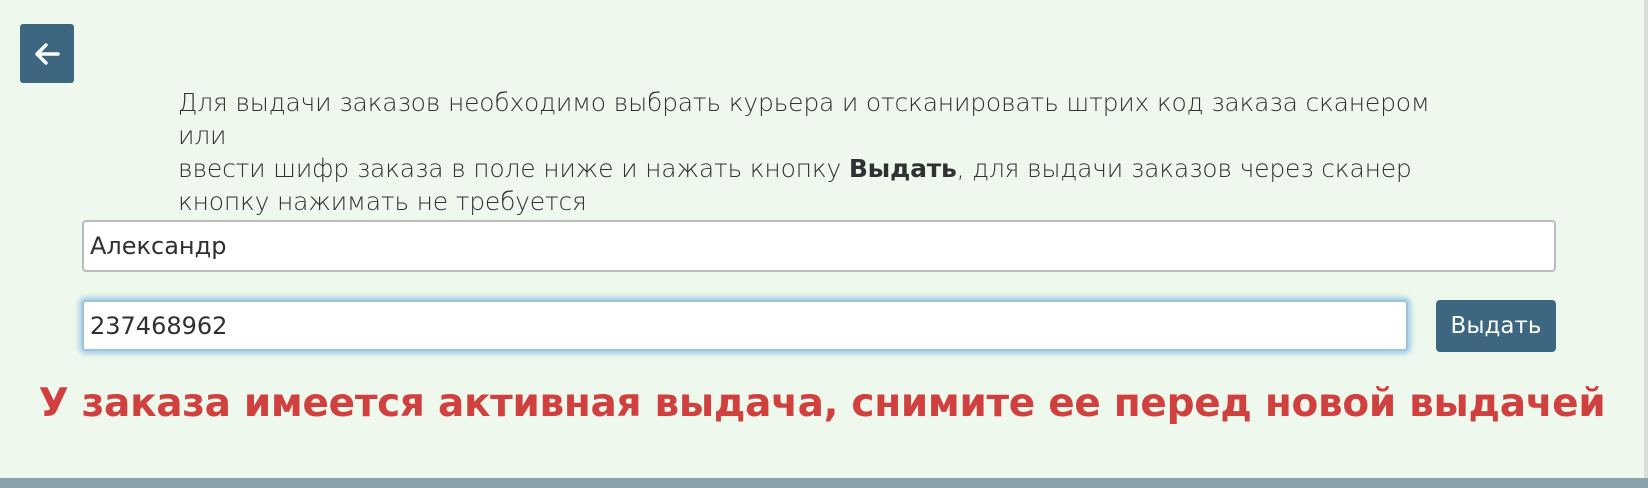  Describe the element at coordinates (745, 325) in the screenshot. I see `order-code-input` at that location.